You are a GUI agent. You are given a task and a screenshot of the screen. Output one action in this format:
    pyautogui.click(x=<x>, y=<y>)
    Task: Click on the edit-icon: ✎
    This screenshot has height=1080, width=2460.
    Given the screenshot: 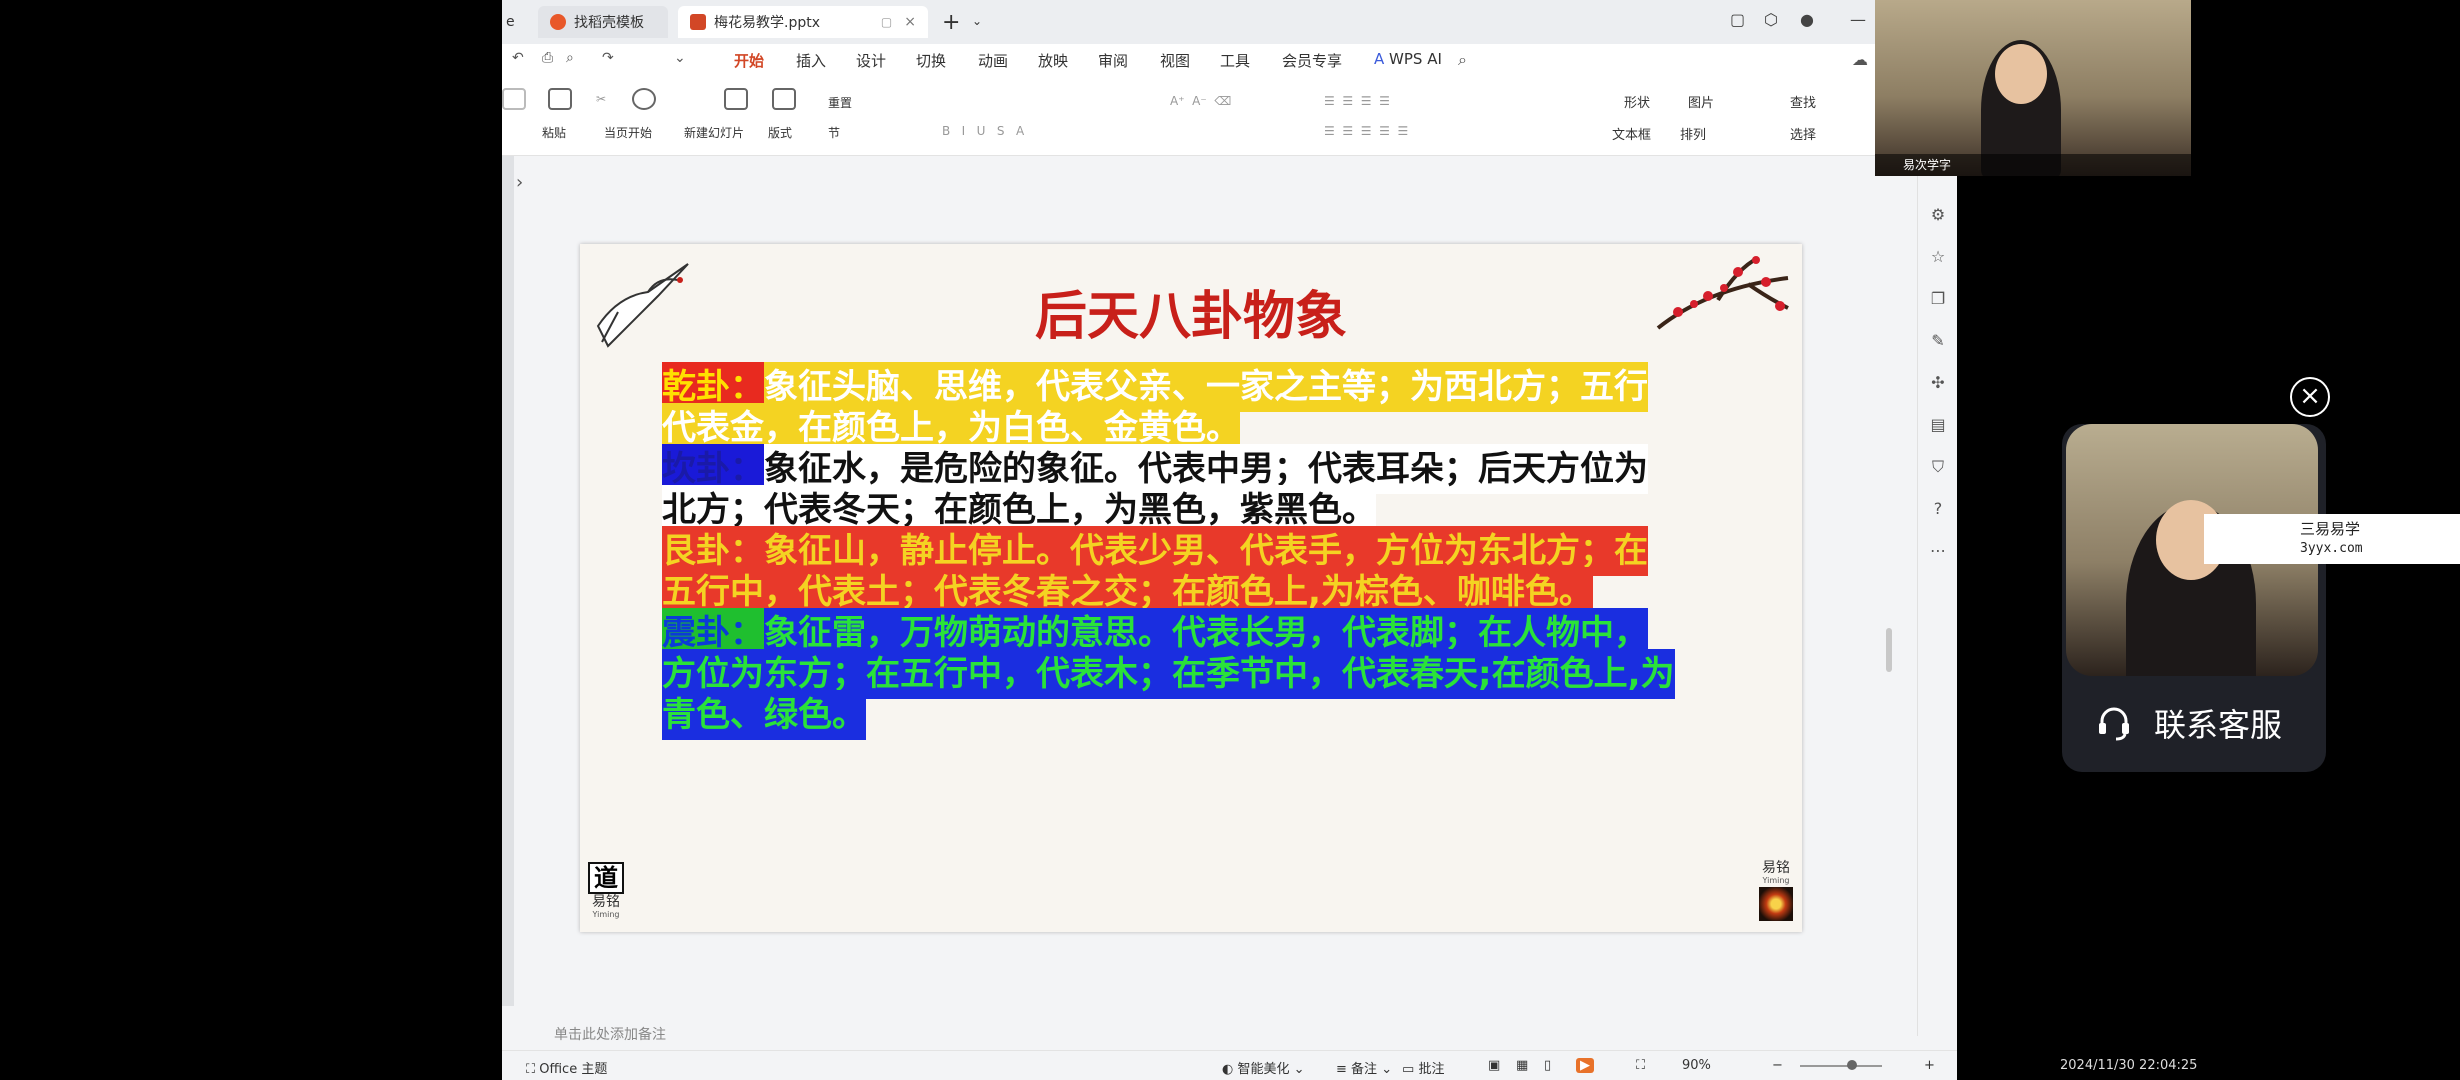 What is the action you would take?
    pyautogui.click(x=1938, y=341)
    